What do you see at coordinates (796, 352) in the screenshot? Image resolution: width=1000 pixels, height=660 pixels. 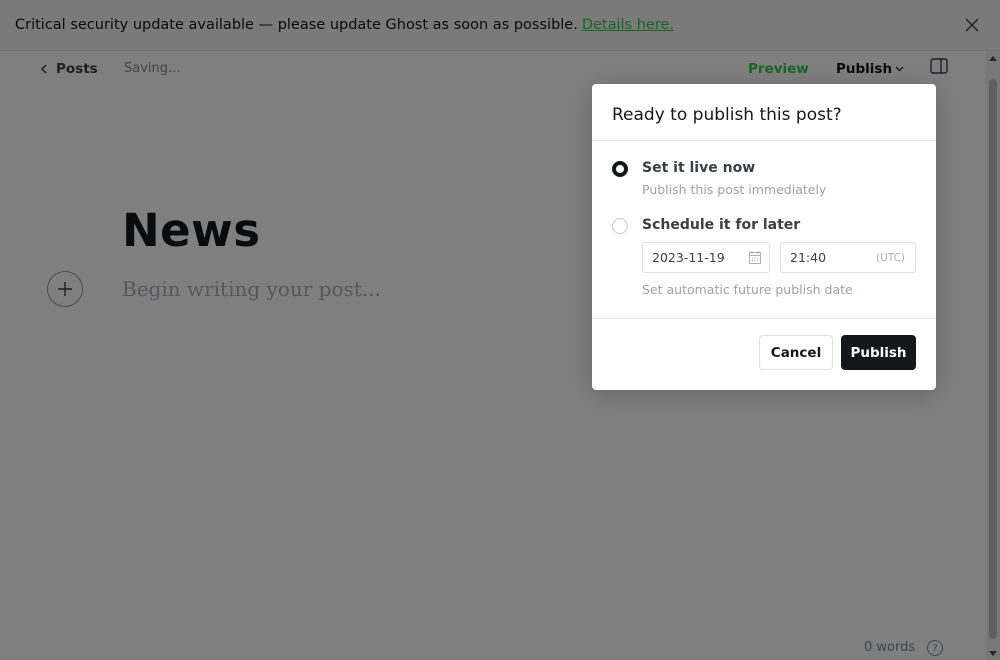 I see `cancel-button: Cancel` at bounding box center [796, 352].